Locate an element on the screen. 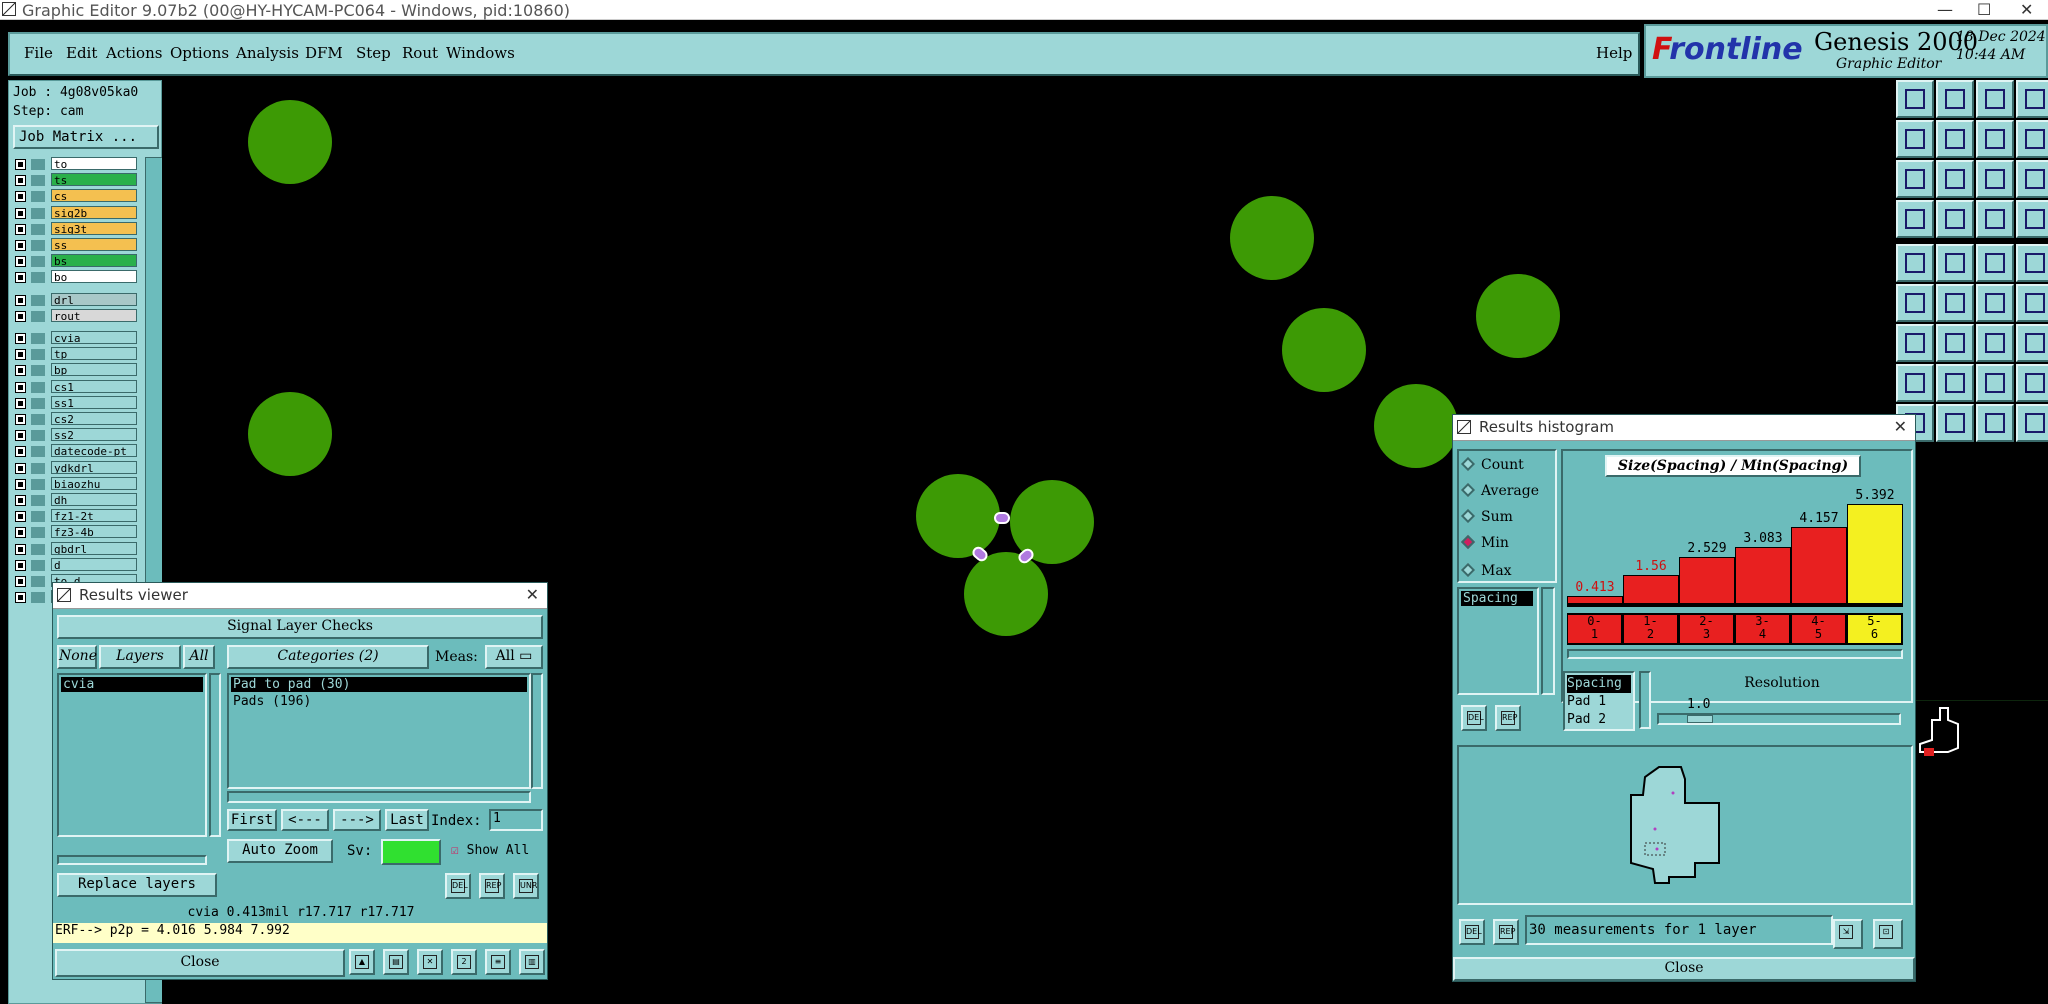 This screenshot has height=1004, width=2048. layer-row: biaozhu is located at coordinates (78, 483).